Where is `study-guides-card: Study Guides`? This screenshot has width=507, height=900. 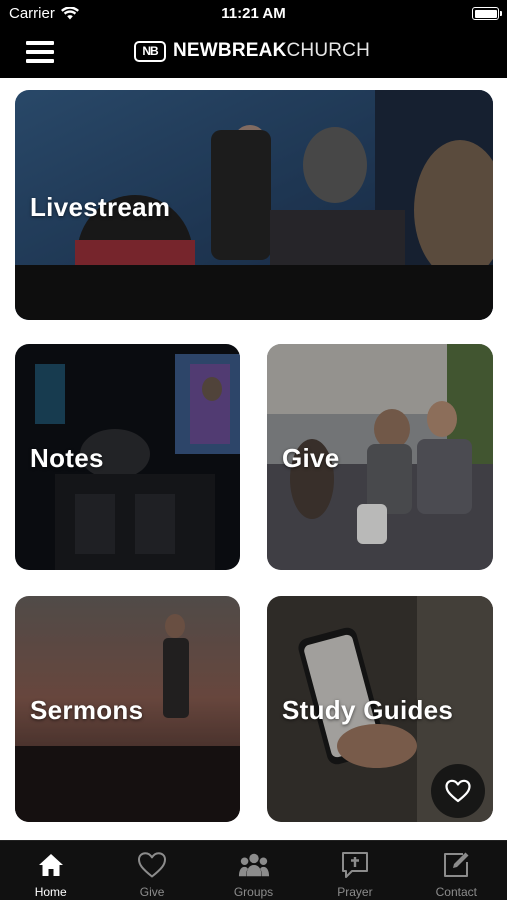
study-guides-card: Study Guides is located at coordinates (380, 709).